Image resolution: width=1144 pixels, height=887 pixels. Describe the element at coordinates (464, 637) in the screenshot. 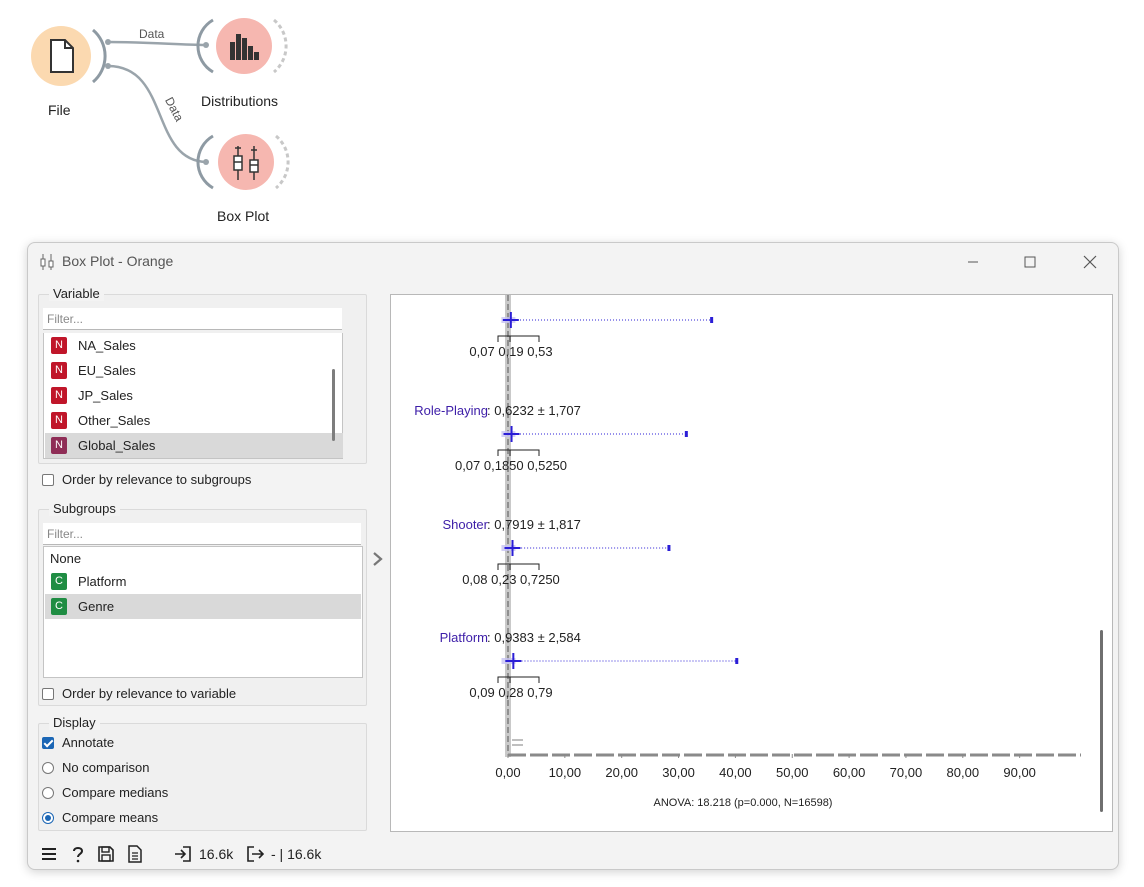

I see `group-label: Platform` at that location.